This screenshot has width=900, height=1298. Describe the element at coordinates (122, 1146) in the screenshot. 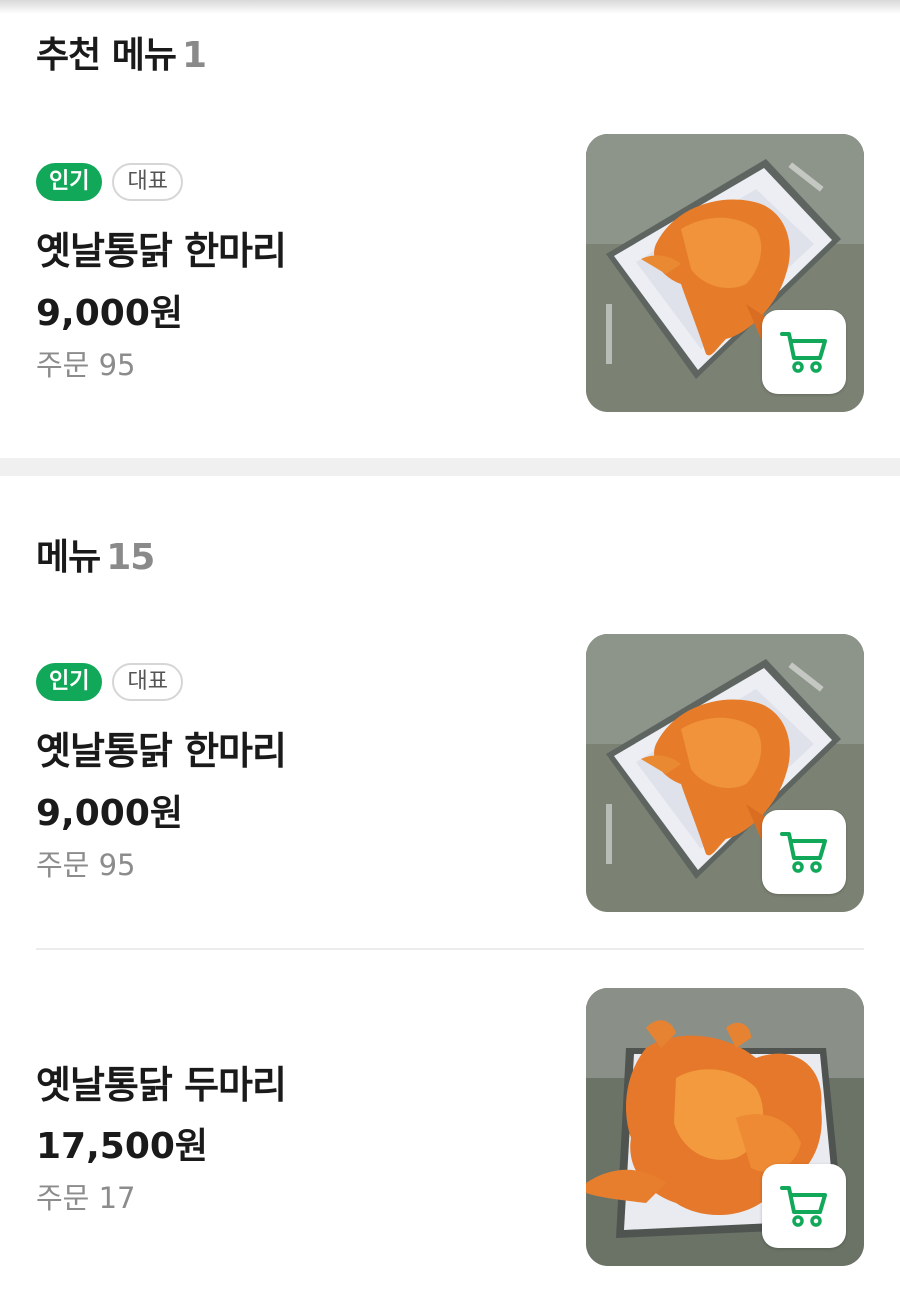

I see `item-price: 17,500원` at that location.